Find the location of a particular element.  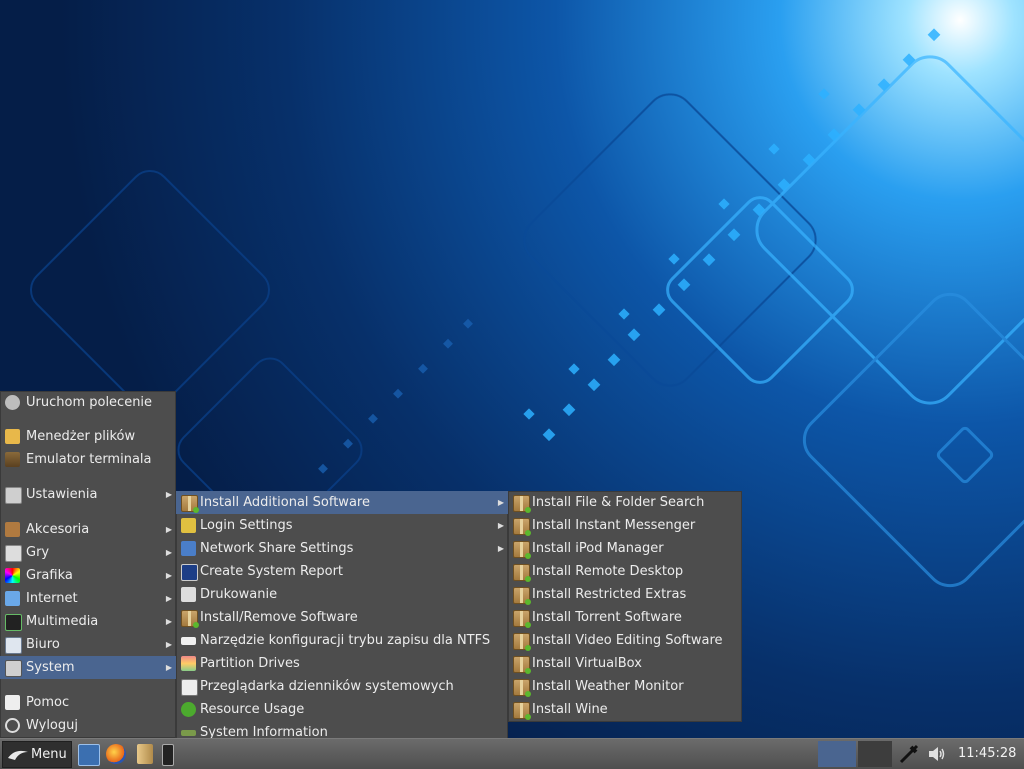

install-menu-item-label: Install Restricted Extras is located at coordinates (609, 594).